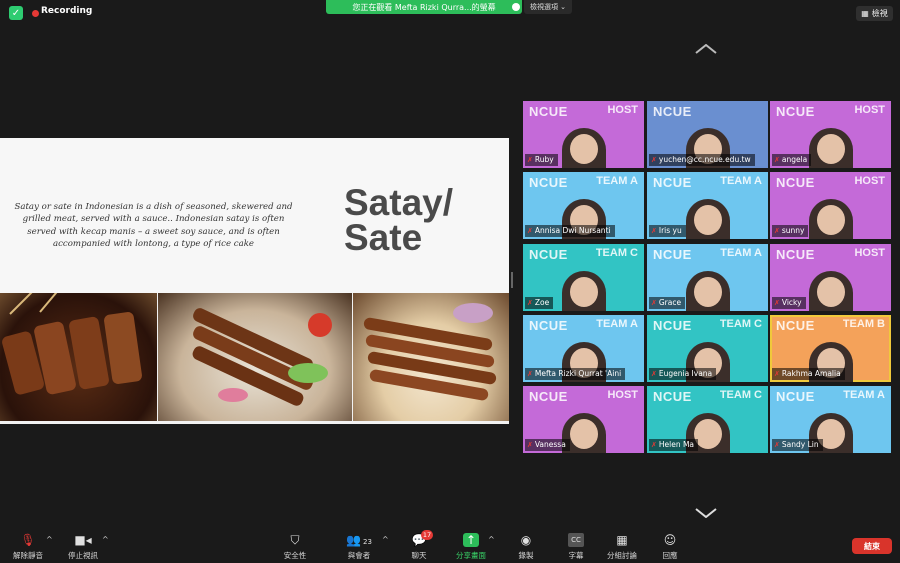  Describe the element at coordinates (706, 513) in the screenshot. I see `chevron-down-icon` at that location.